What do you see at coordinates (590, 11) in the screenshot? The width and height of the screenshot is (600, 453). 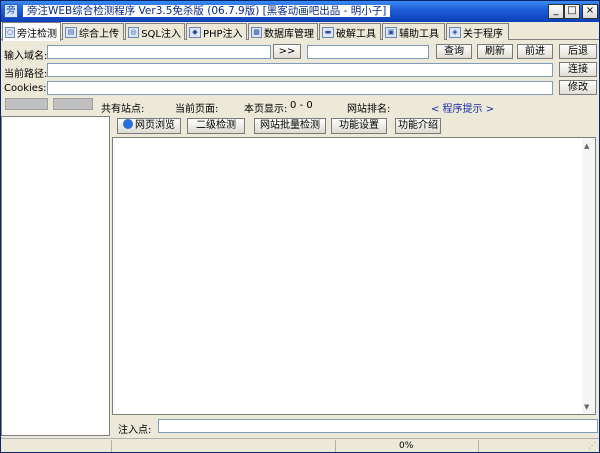 I see `close-button: ×` at bounding box center [590, 11].